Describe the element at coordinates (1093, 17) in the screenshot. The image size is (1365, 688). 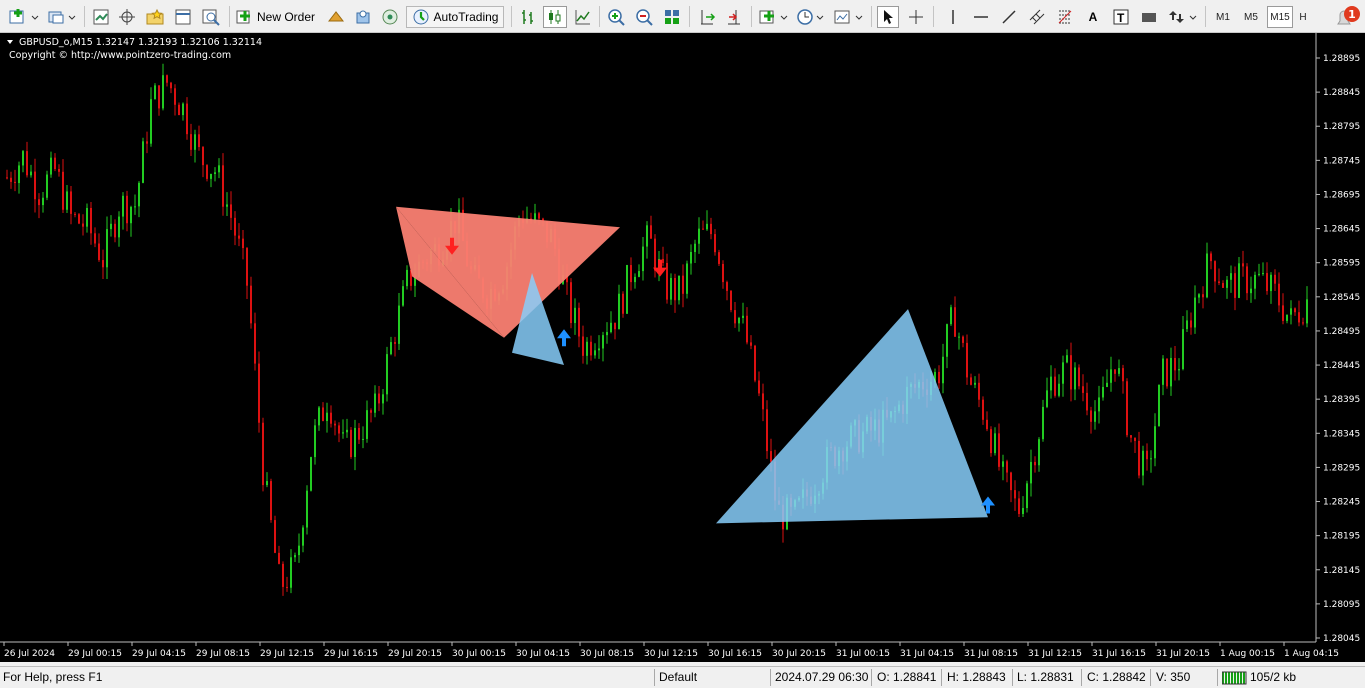
I see `text-tool-button: A` at that location.